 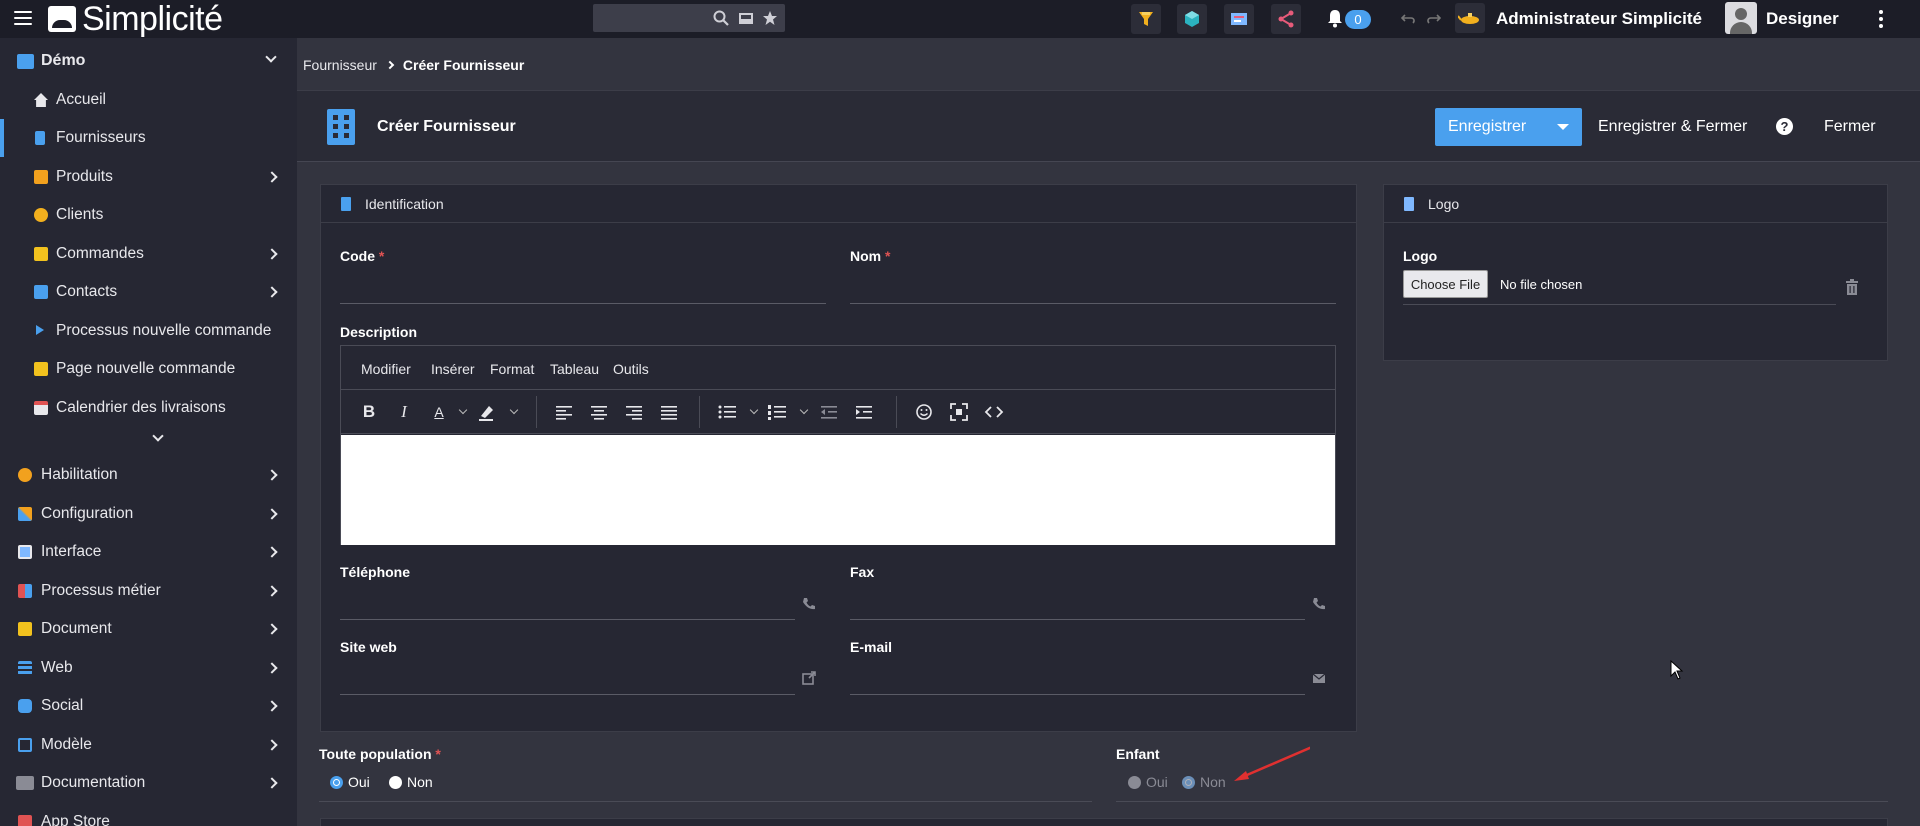 I want to click on messages-button, so click(x=1239, y=19).